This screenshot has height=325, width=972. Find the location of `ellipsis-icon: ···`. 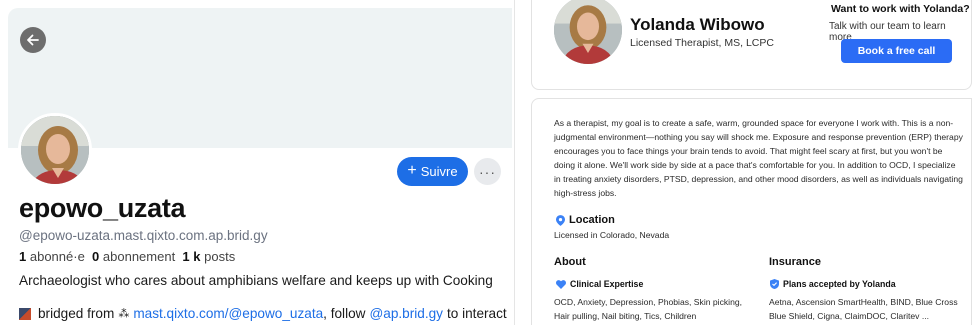

ellipsis-icon: ··· is located at coordinates (487, 171).